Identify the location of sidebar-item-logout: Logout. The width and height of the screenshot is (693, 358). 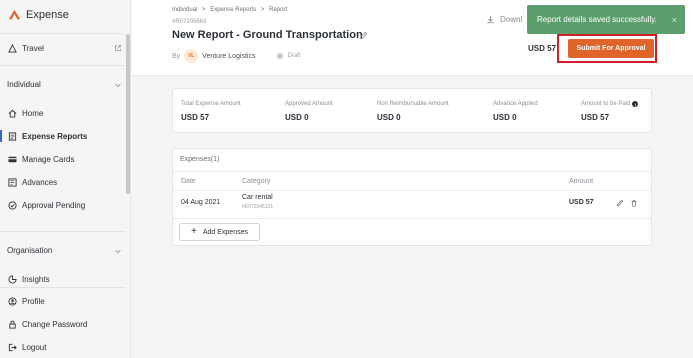
(64, 347).